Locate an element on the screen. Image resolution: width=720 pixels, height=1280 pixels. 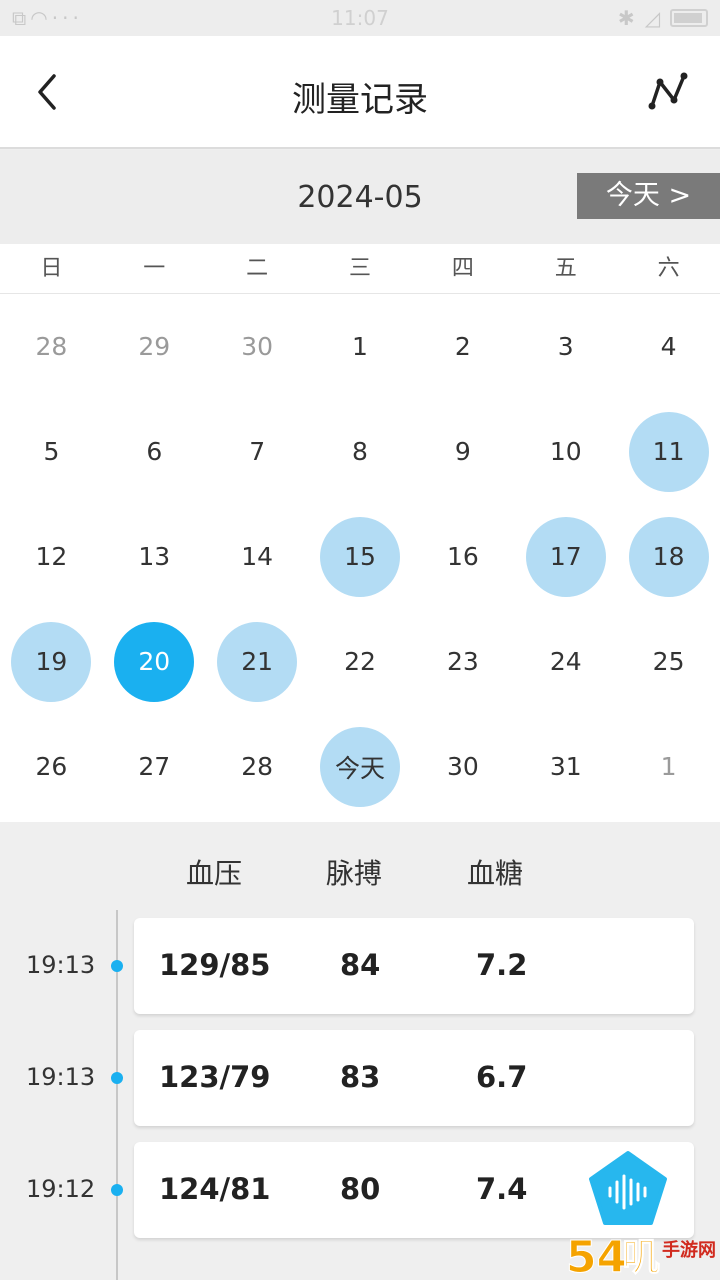
weekday-header: 日 一 二 三 四 五 六 is located at coordinates (360, 269).